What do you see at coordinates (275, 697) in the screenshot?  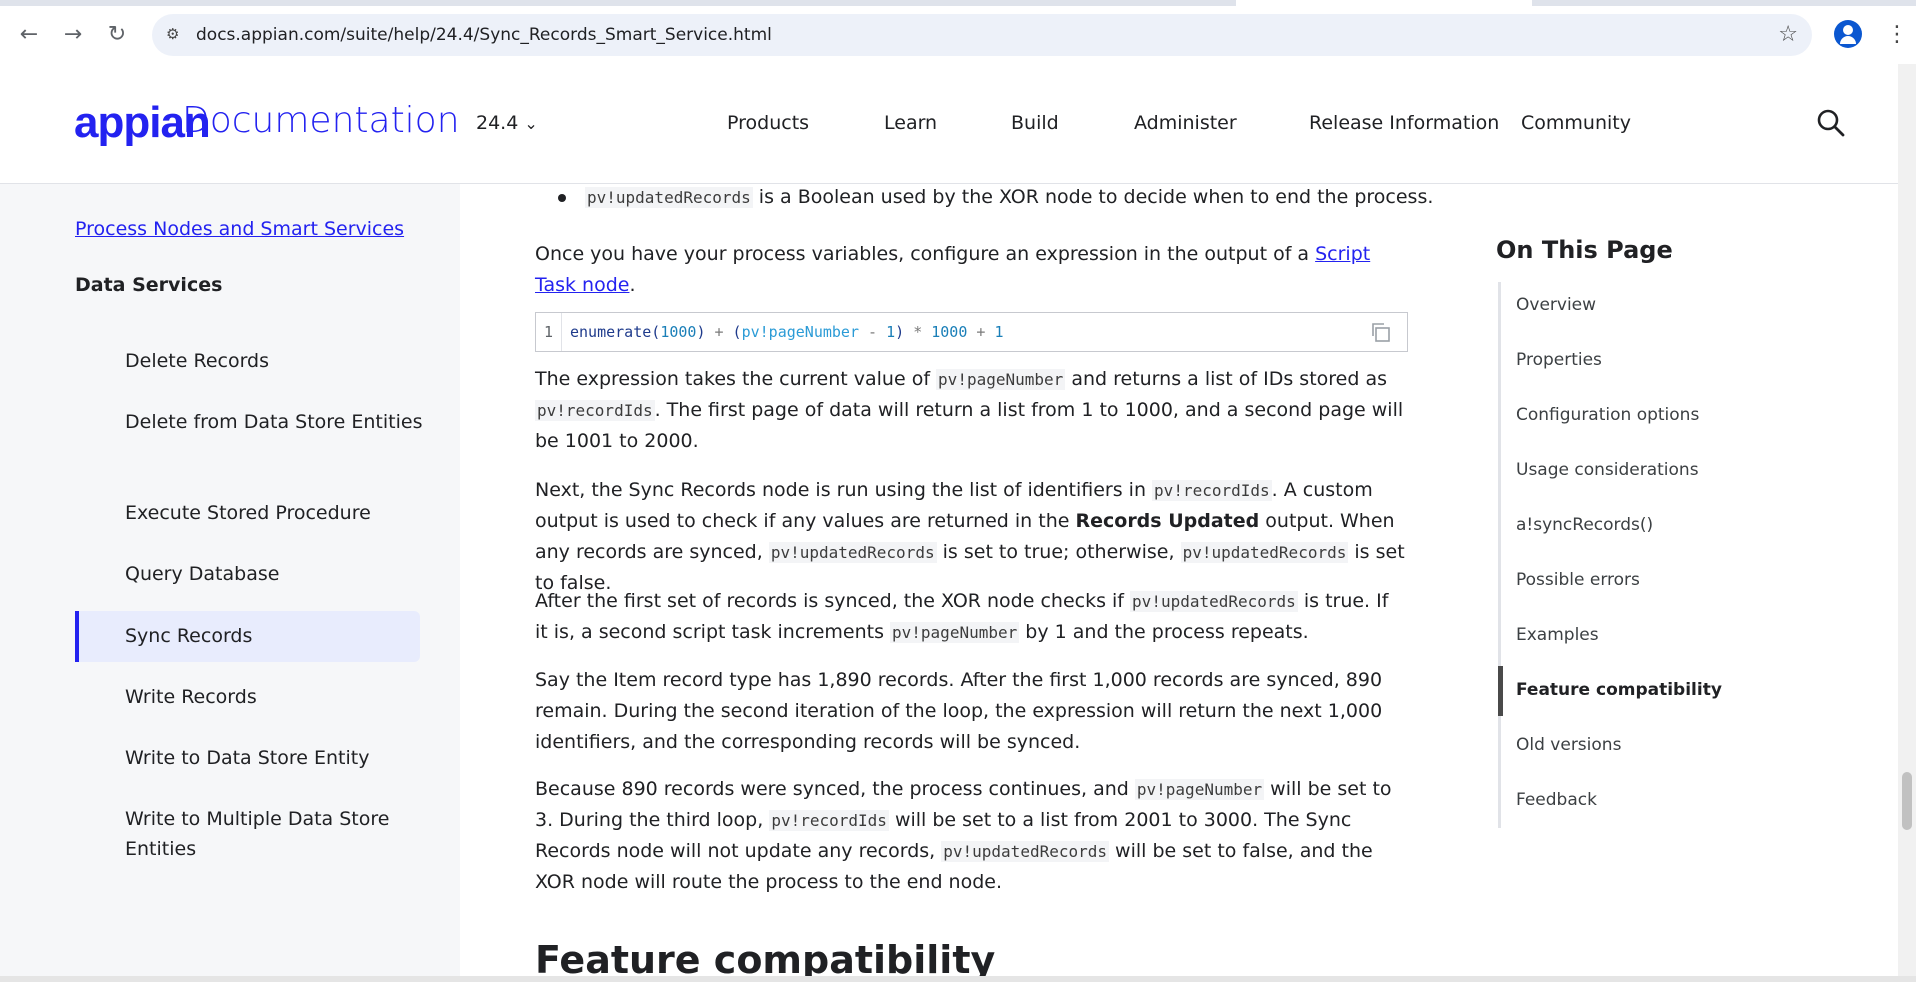 I see `sidebar-item-write-records: Write Records` at bounding box center [275, 697].